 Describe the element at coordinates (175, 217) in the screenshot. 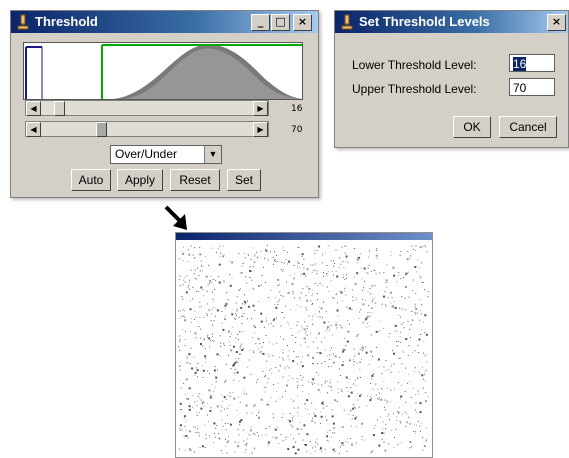

I see `arrow-icon` at that location.